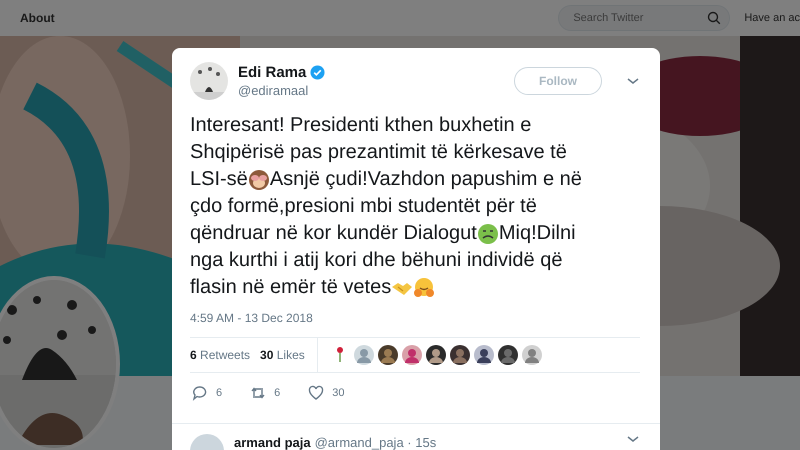 The width and height of the screenshot is (800, 450). What do you see at coordinates (200, 393) in the screenshot?
I see `reply-icon` at bounding box center [200, 393].